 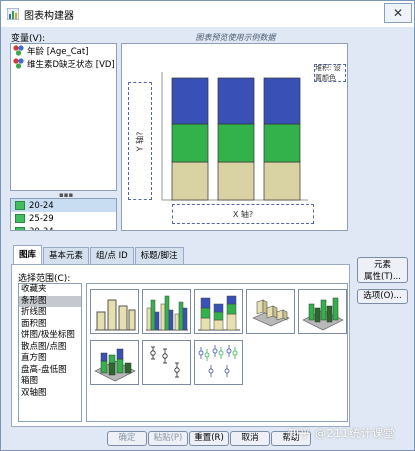 What do you see at coordinates (127, 438) in the screenshot?
I see `ok-button: 确定` at bounding box center [127, 438].